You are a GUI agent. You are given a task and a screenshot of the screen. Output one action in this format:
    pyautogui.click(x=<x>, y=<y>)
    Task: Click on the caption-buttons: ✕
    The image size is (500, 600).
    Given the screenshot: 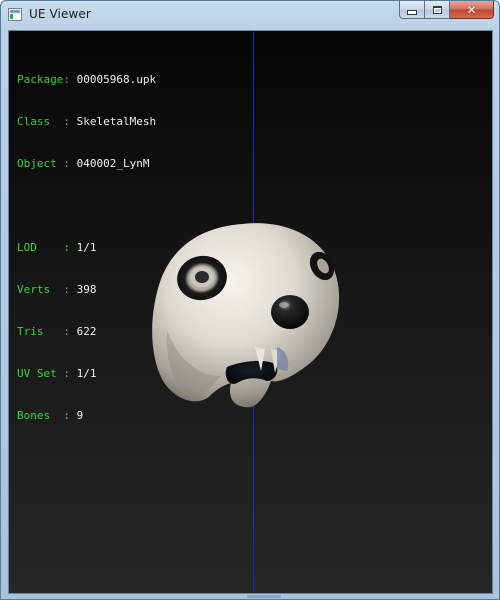 What is the action you would take?
    pyautogui.click(x=446, y=10)
    